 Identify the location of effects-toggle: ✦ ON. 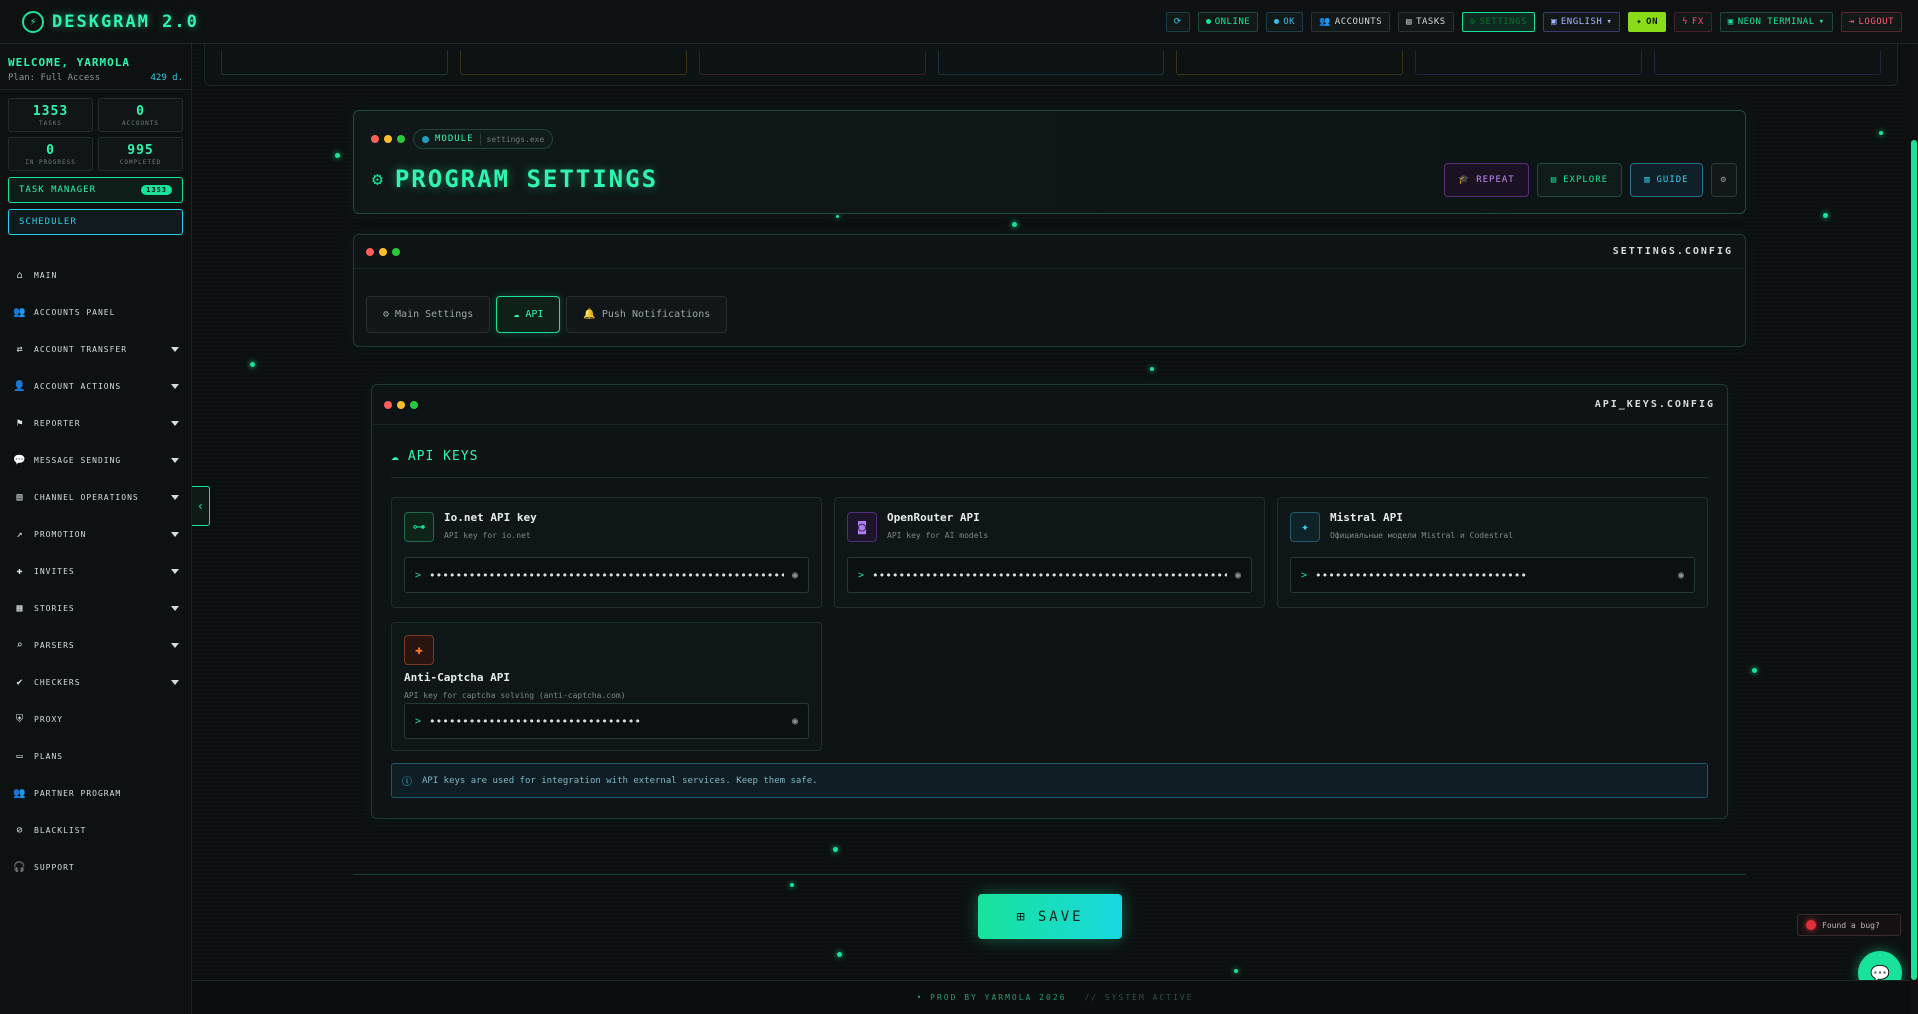
(1647, 21).